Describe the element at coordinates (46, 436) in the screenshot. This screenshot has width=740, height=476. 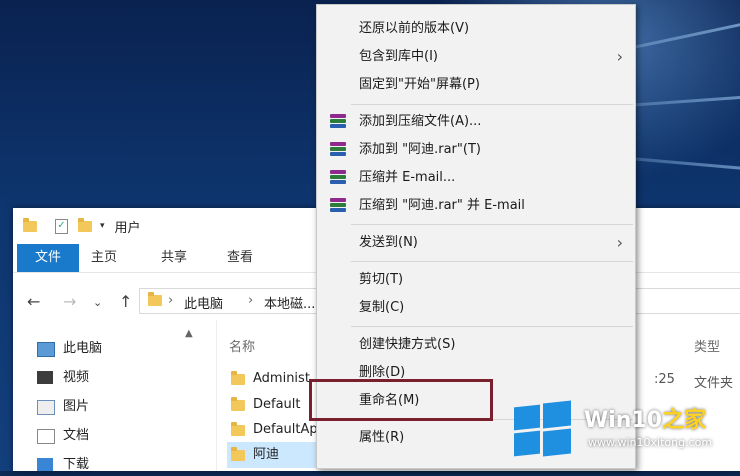
I see `document-icon` at that location.